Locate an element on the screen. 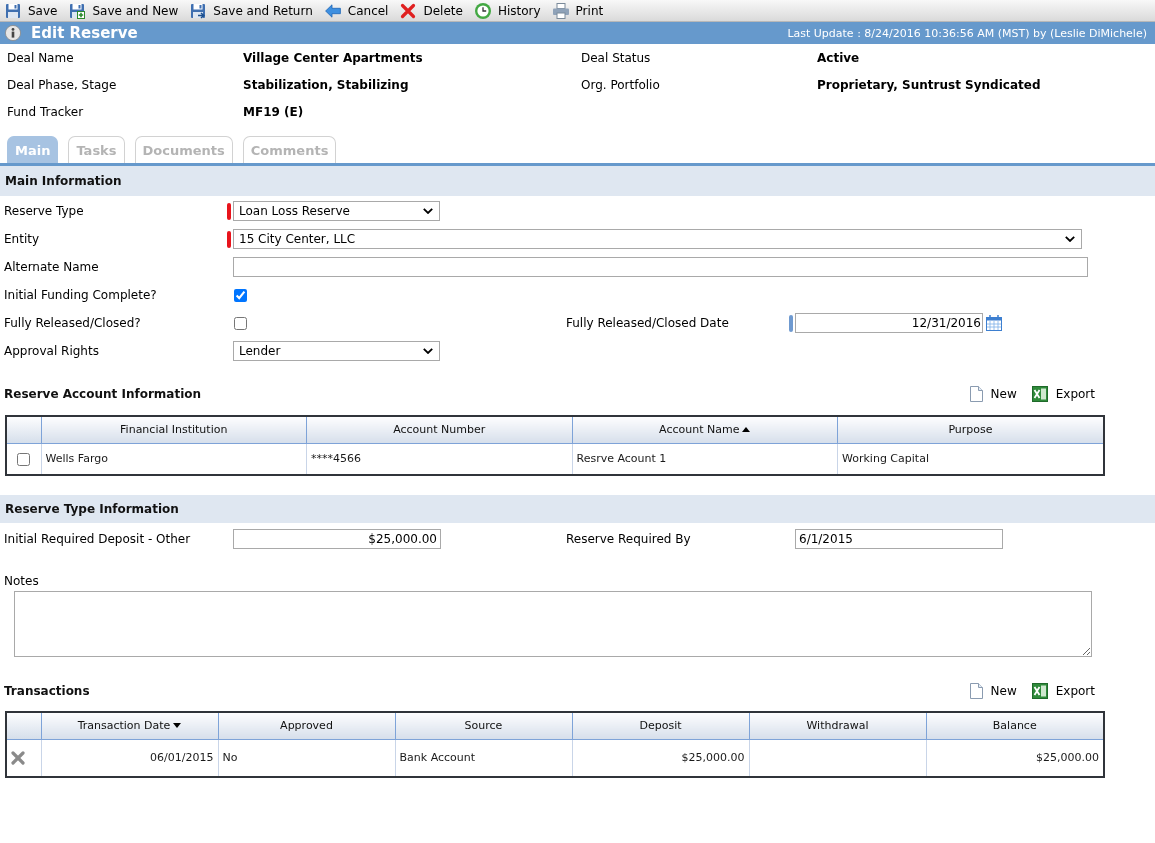  left-arrow-icon is located at coordinates (332, 10).